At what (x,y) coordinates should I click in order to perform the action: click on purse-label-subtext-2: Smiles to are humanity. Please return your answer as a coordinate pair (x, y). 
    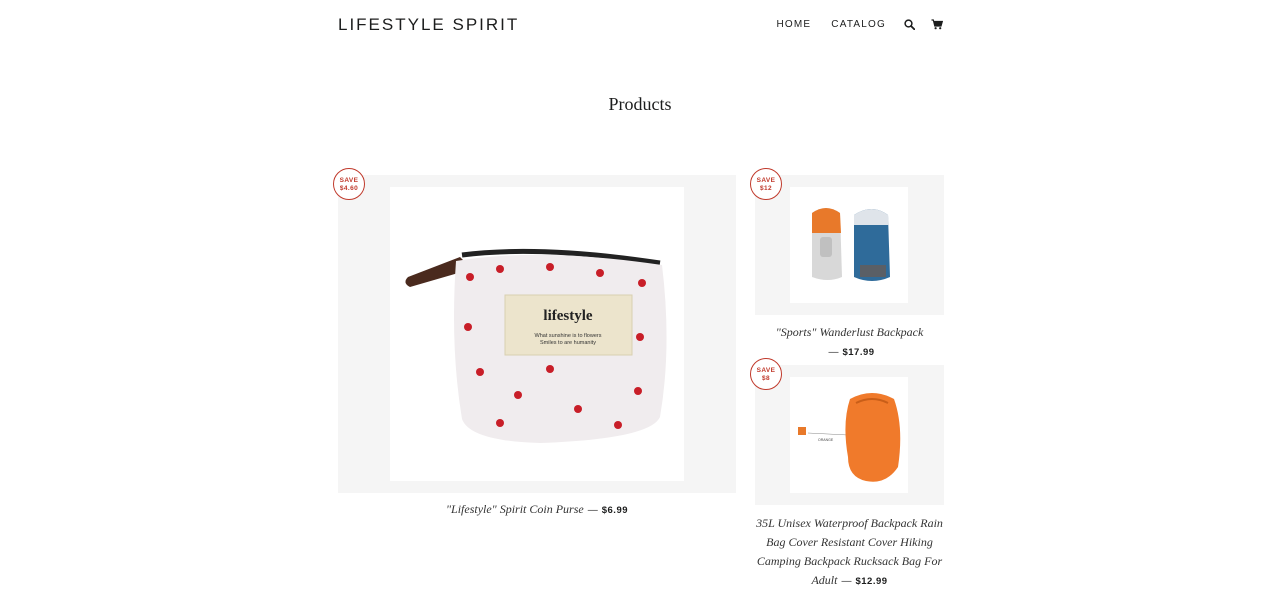
    Looking at the image, I should click on (568, 343).